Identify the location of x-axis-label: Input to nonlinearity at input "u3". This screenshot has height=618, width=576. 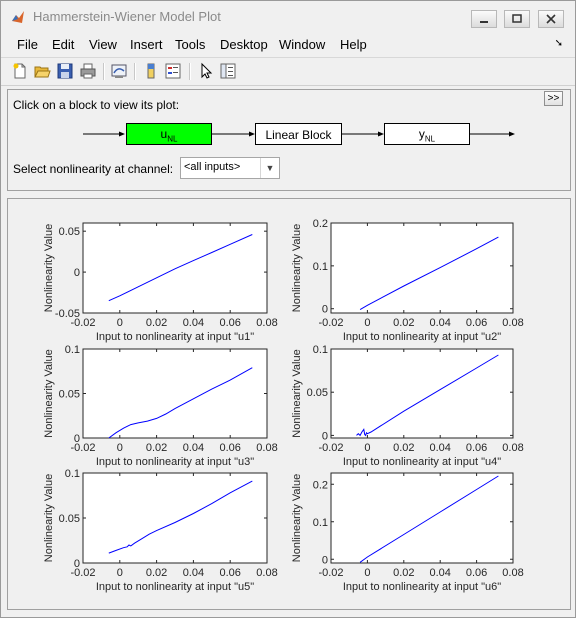
(175, 462).